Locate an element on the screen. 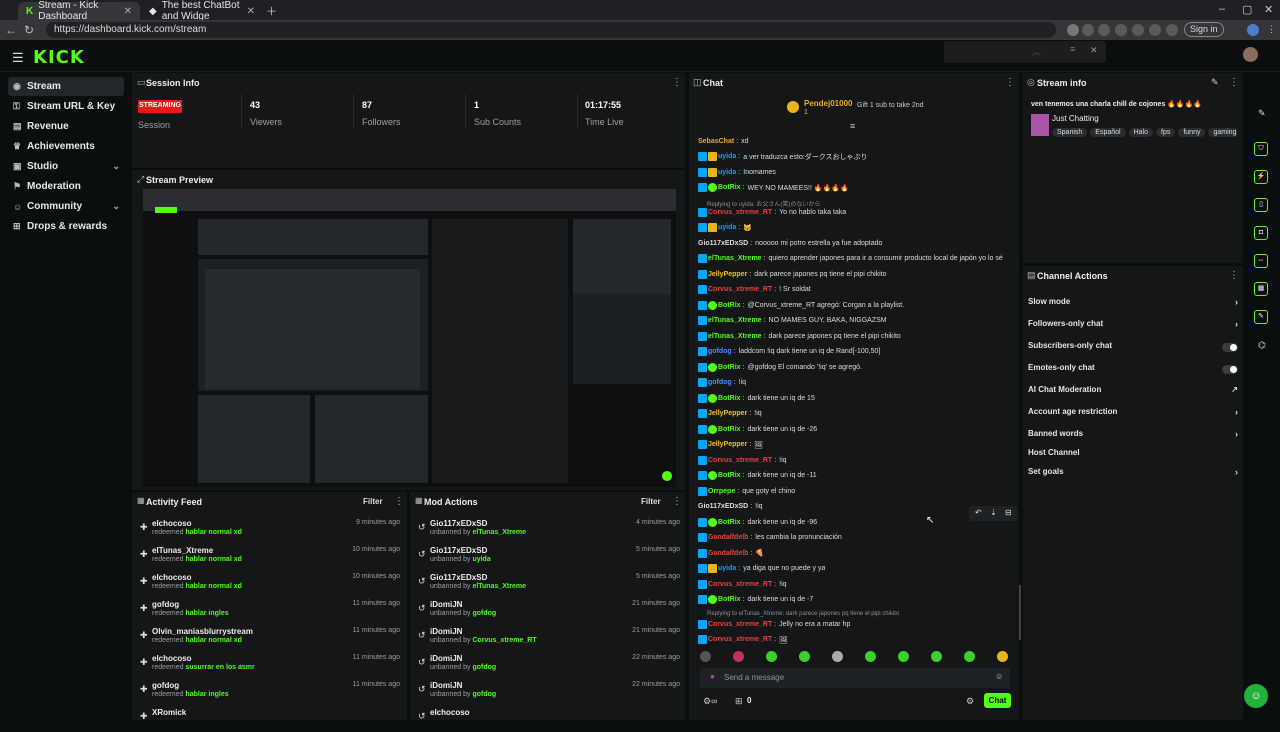 The height and width of the screenshot is (732, 1280). chat-message: JellyPepper: !iq is located at coordinates (730, 414).